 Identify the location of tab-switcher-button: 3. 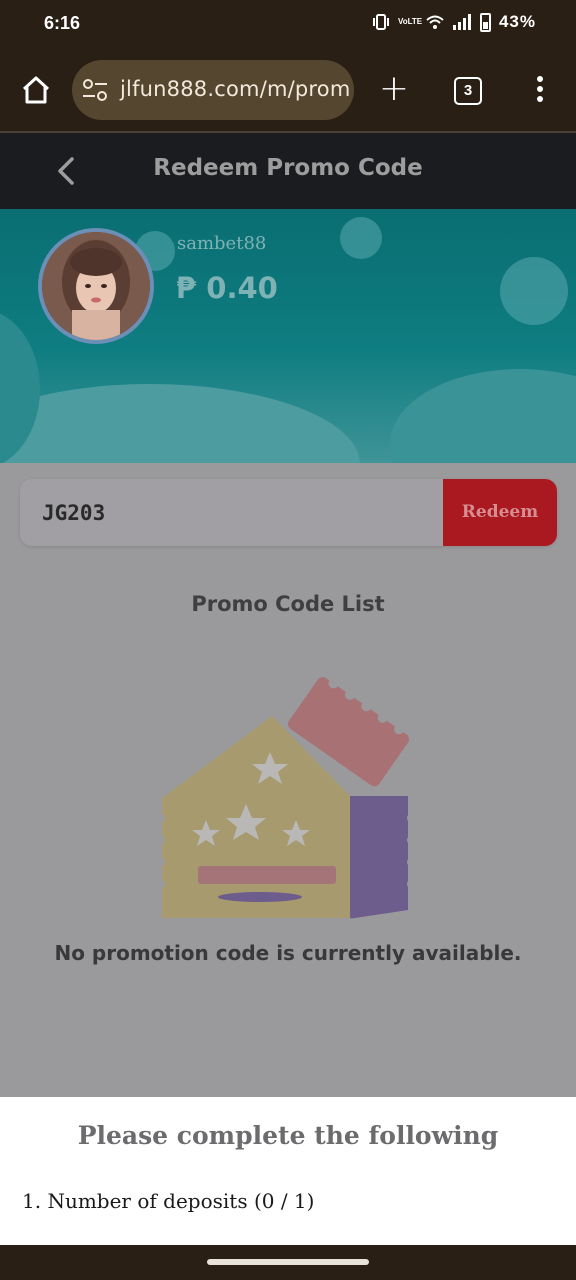
(468, 91).